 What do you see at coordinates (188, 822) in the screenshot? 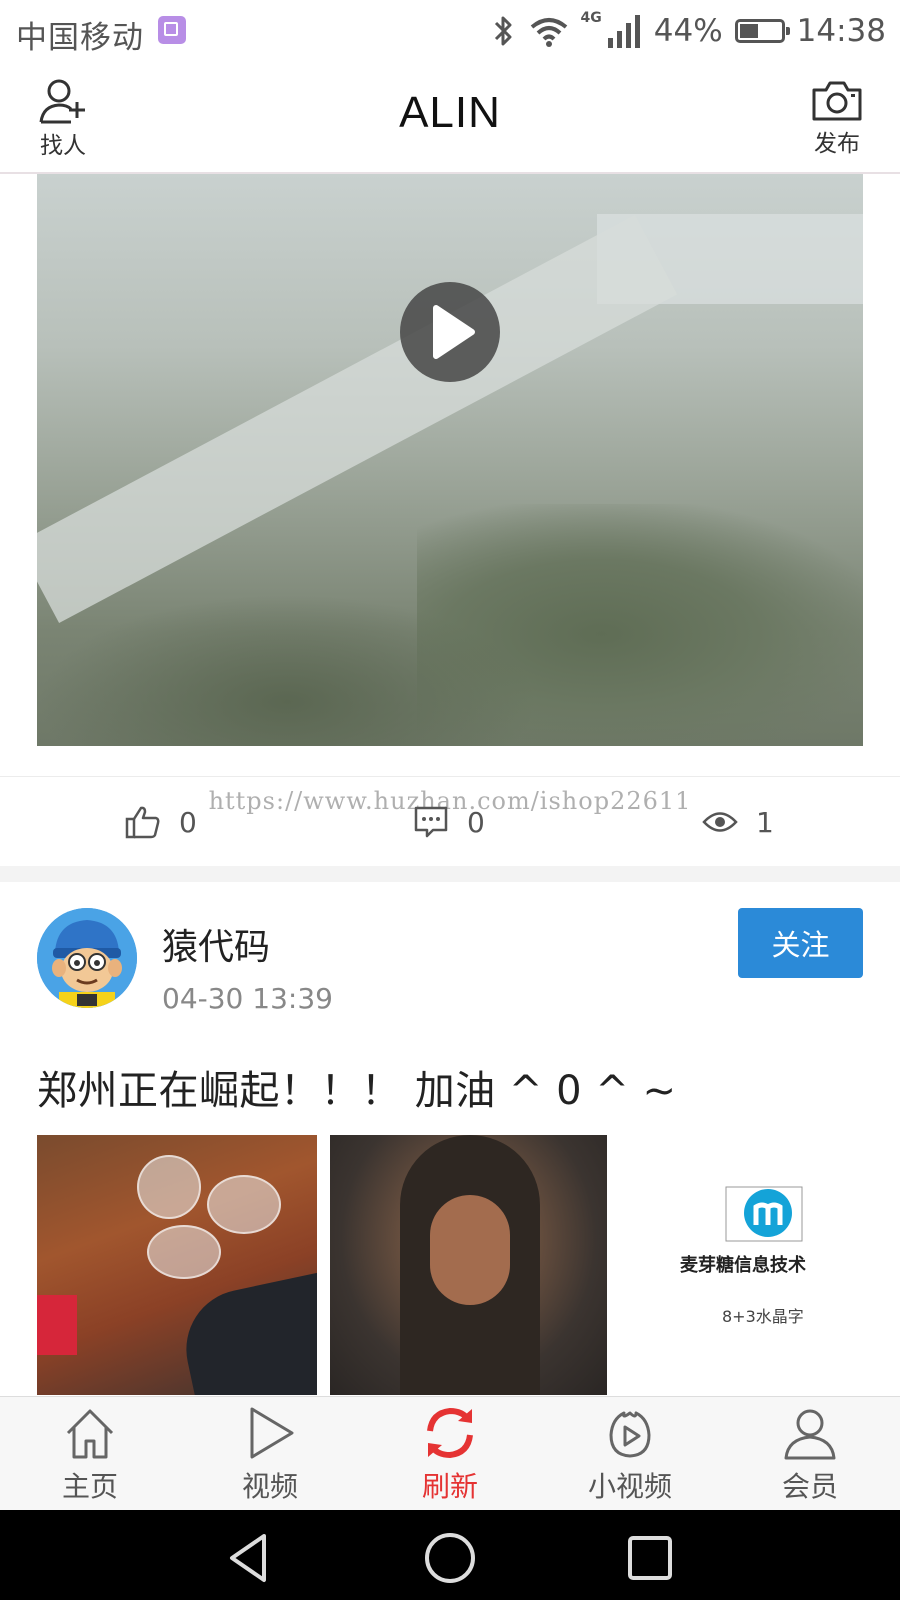
I see `like-count: 0` at bounding box center [188, 822].